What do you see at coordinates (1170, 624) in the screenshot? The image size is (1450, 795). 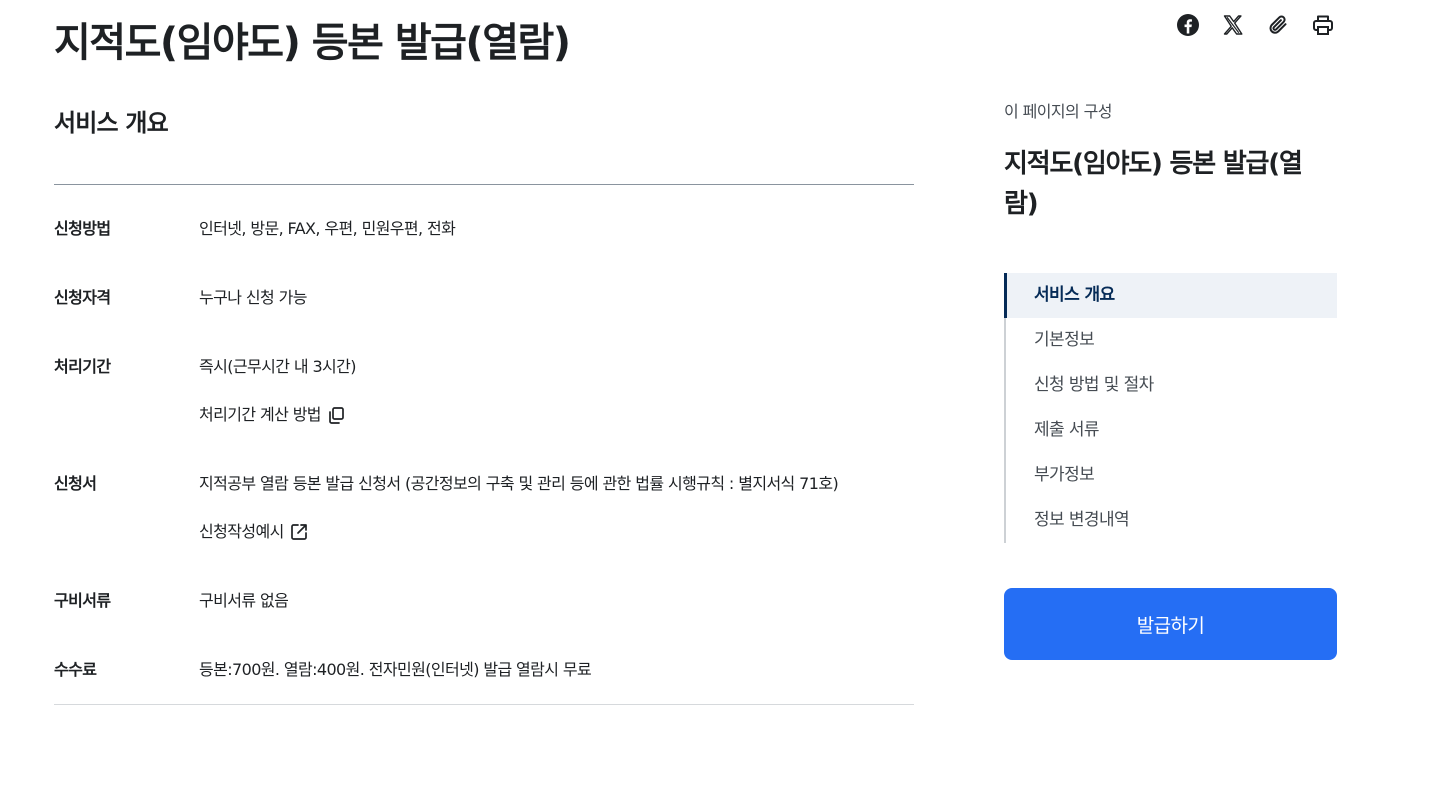 I see `issue-button: 발급하기` at bounding box center [1170, 624].